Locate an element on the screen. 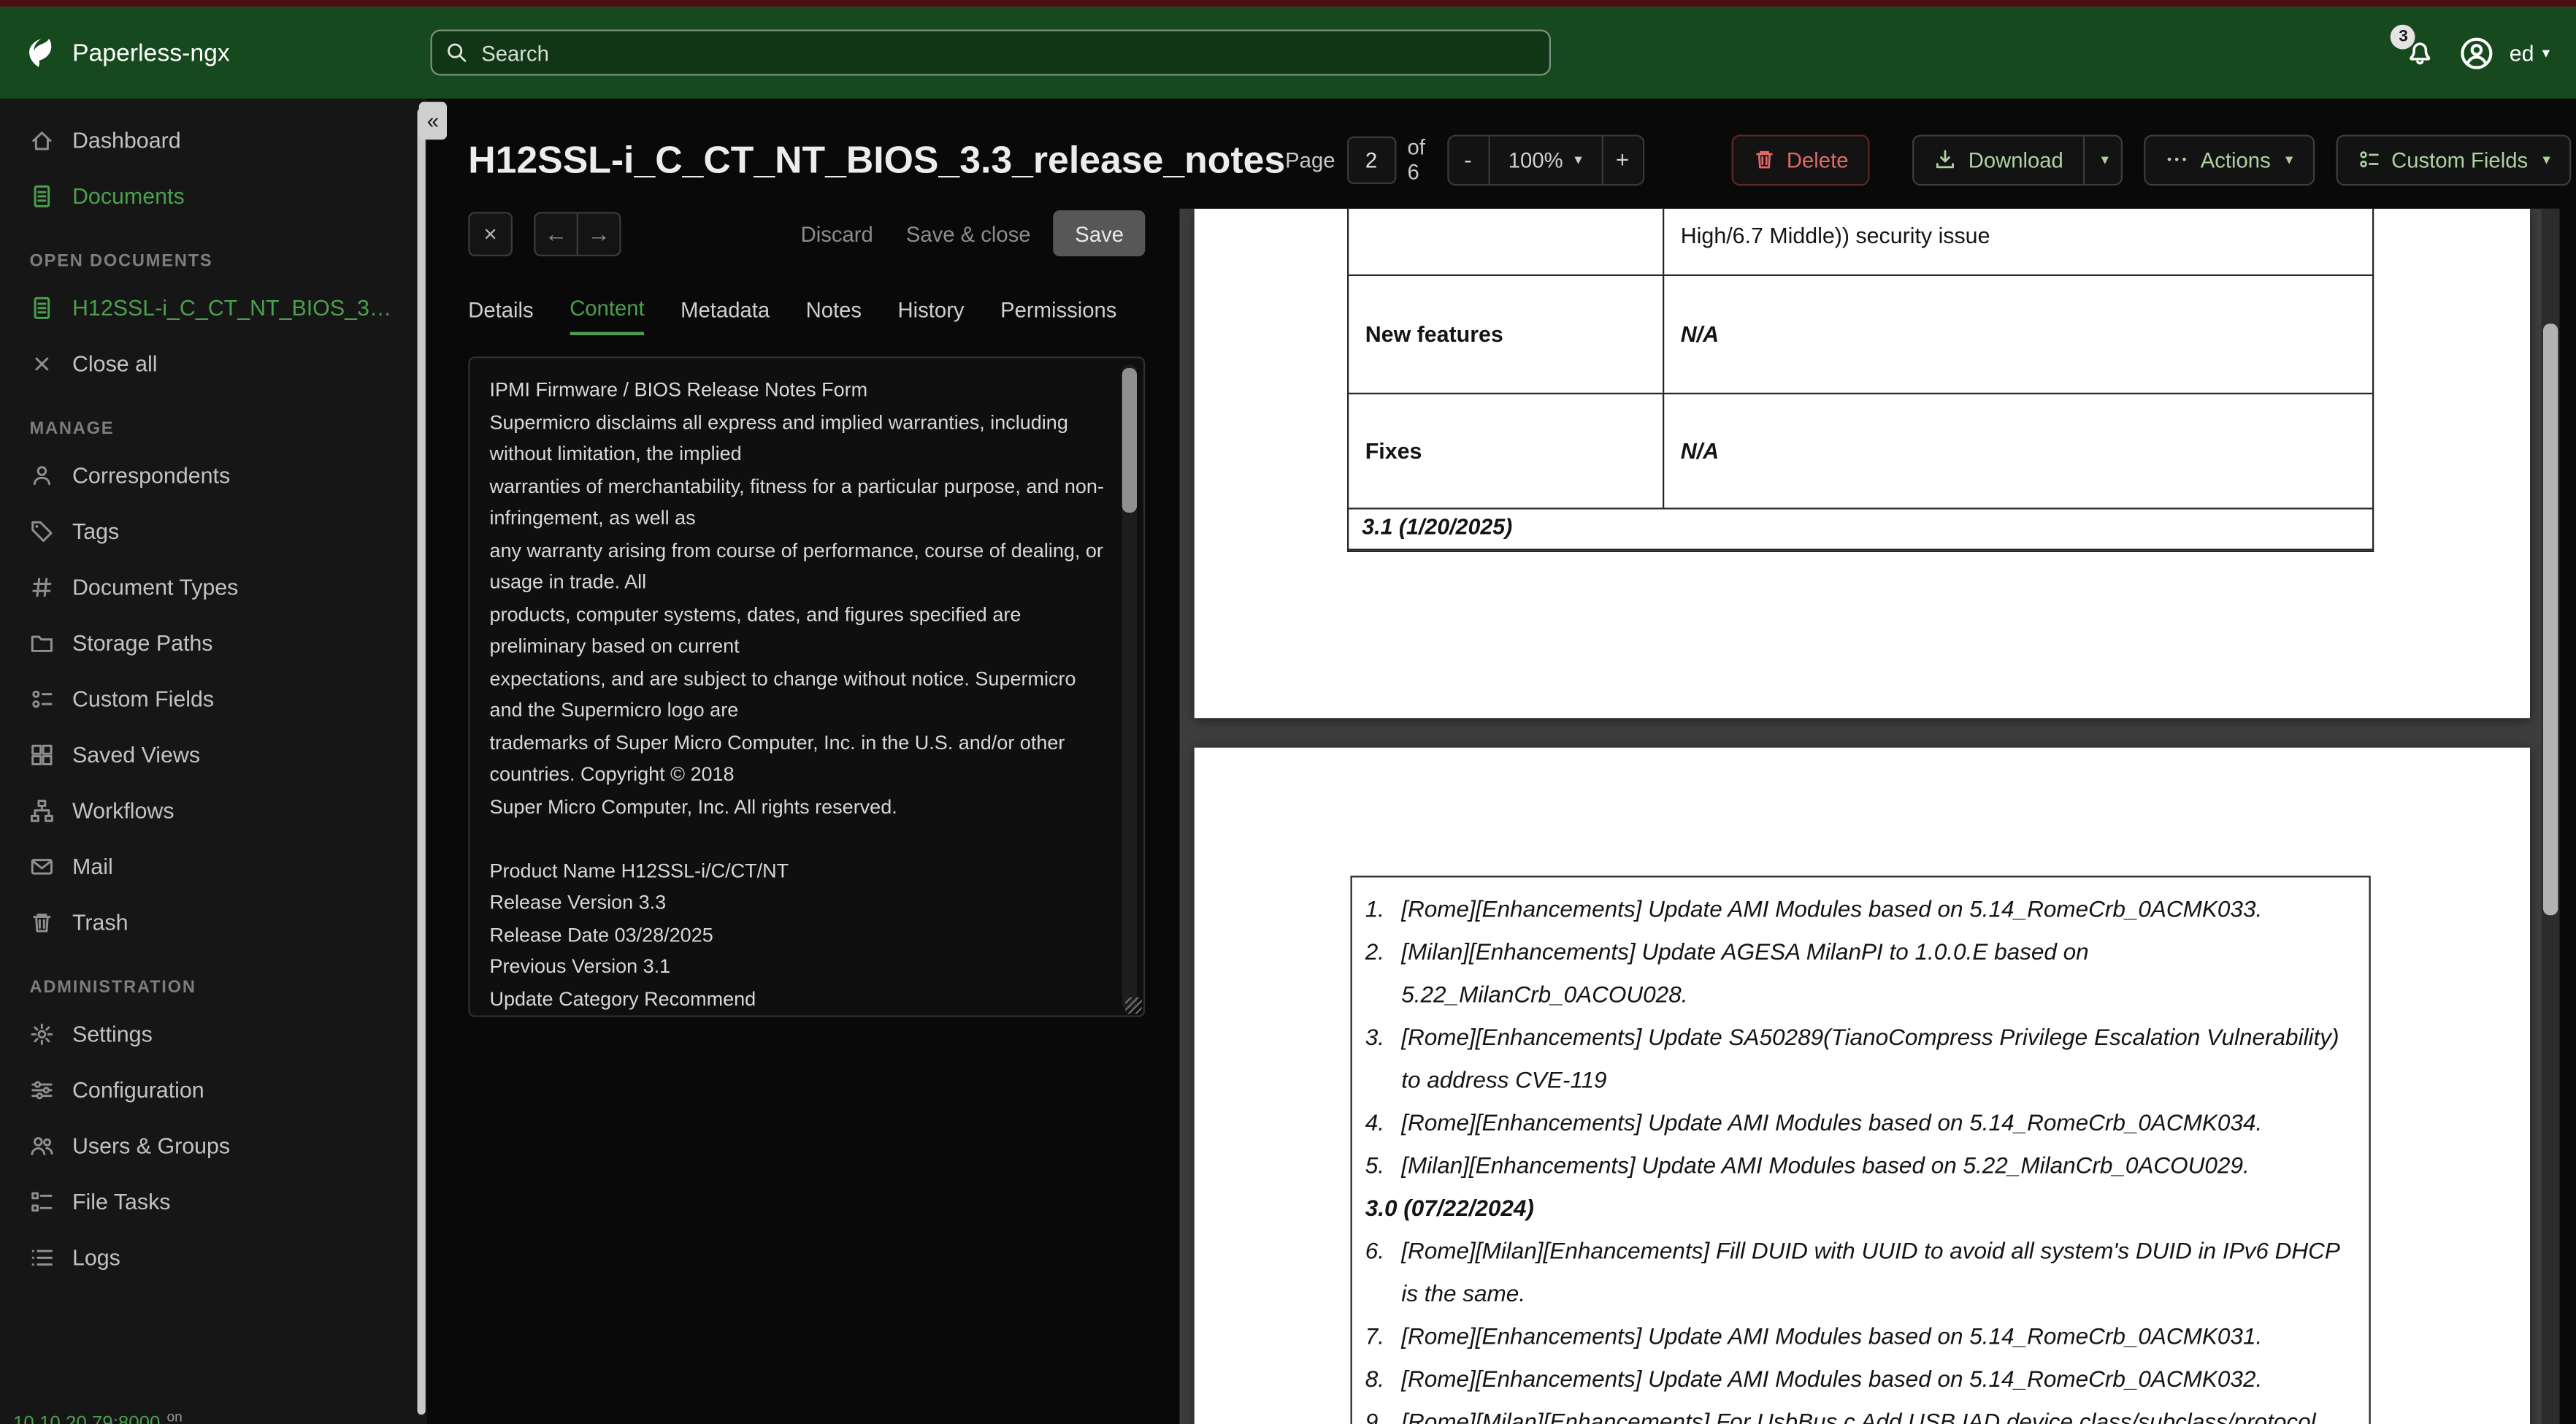  sidebar-item-documents: Documents is located at coordinates (213, 196).